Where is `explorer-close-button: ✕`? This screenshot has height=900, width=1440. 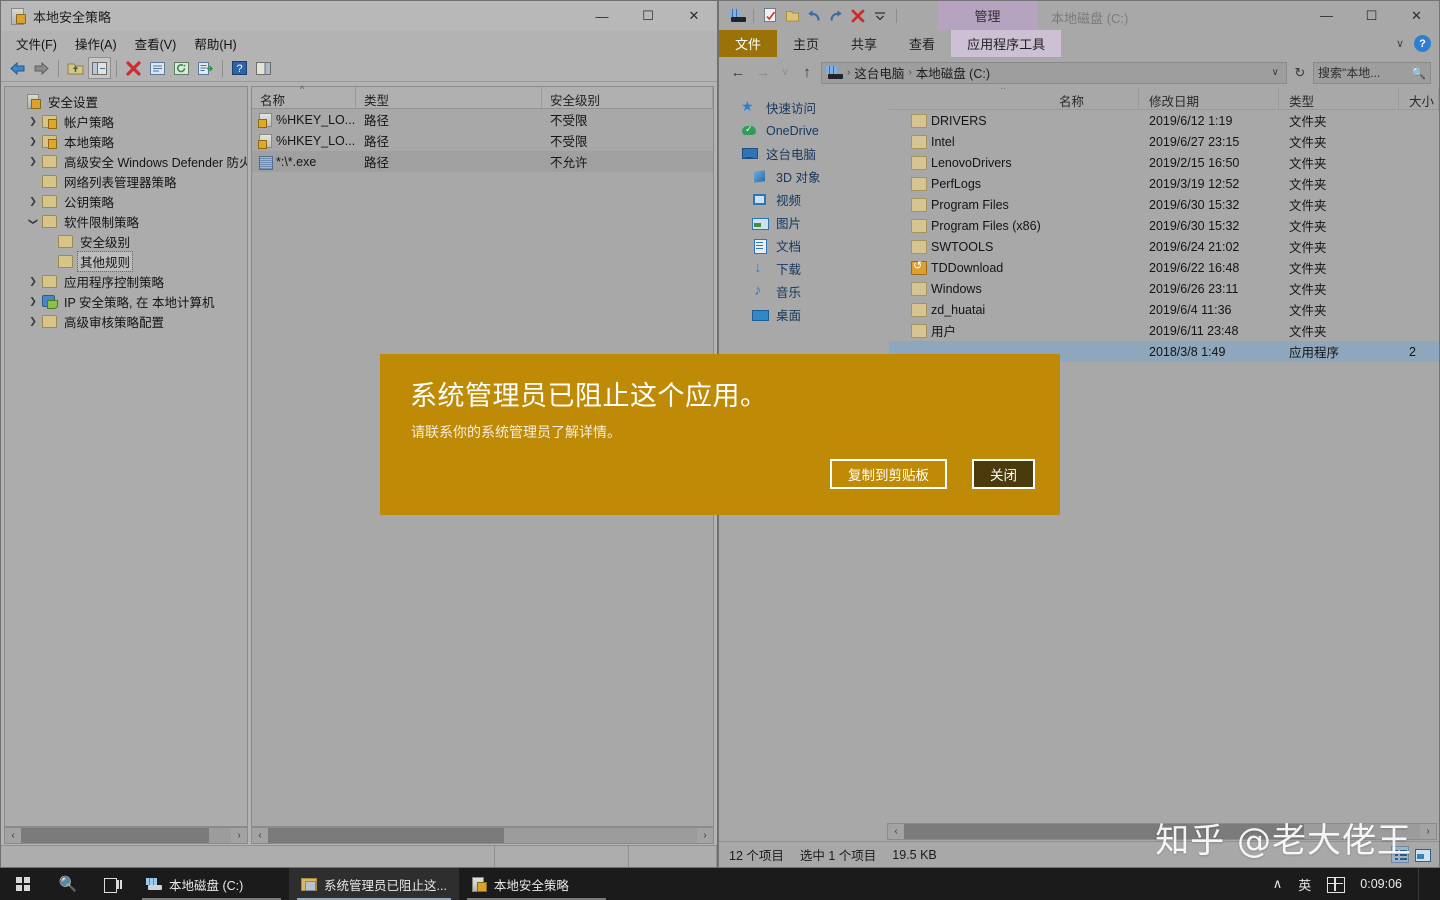 explorer-close-button: ✕ is located at coordinates (1416, 15).